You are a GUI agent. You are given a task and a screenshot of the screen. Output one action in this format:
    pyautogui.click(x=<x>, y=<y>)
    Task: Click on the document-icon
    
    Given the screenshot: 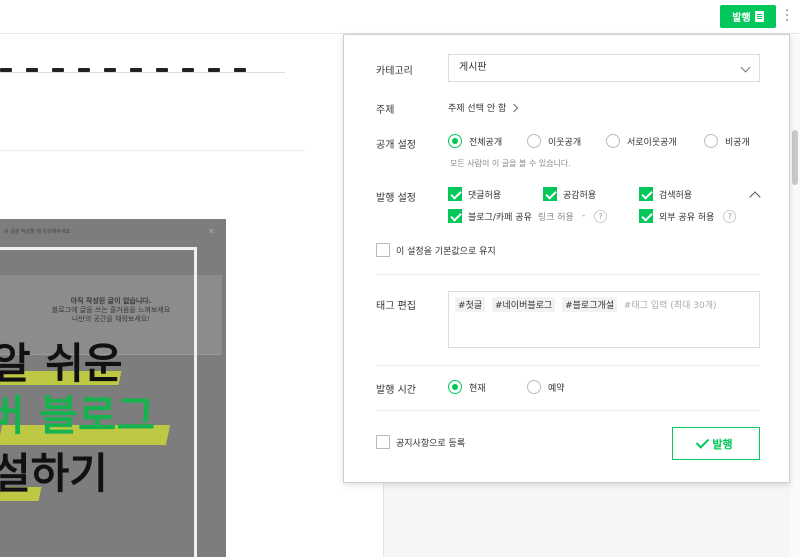 What is the action you would take?
    pyautogui.click(x=759, y=16)
    